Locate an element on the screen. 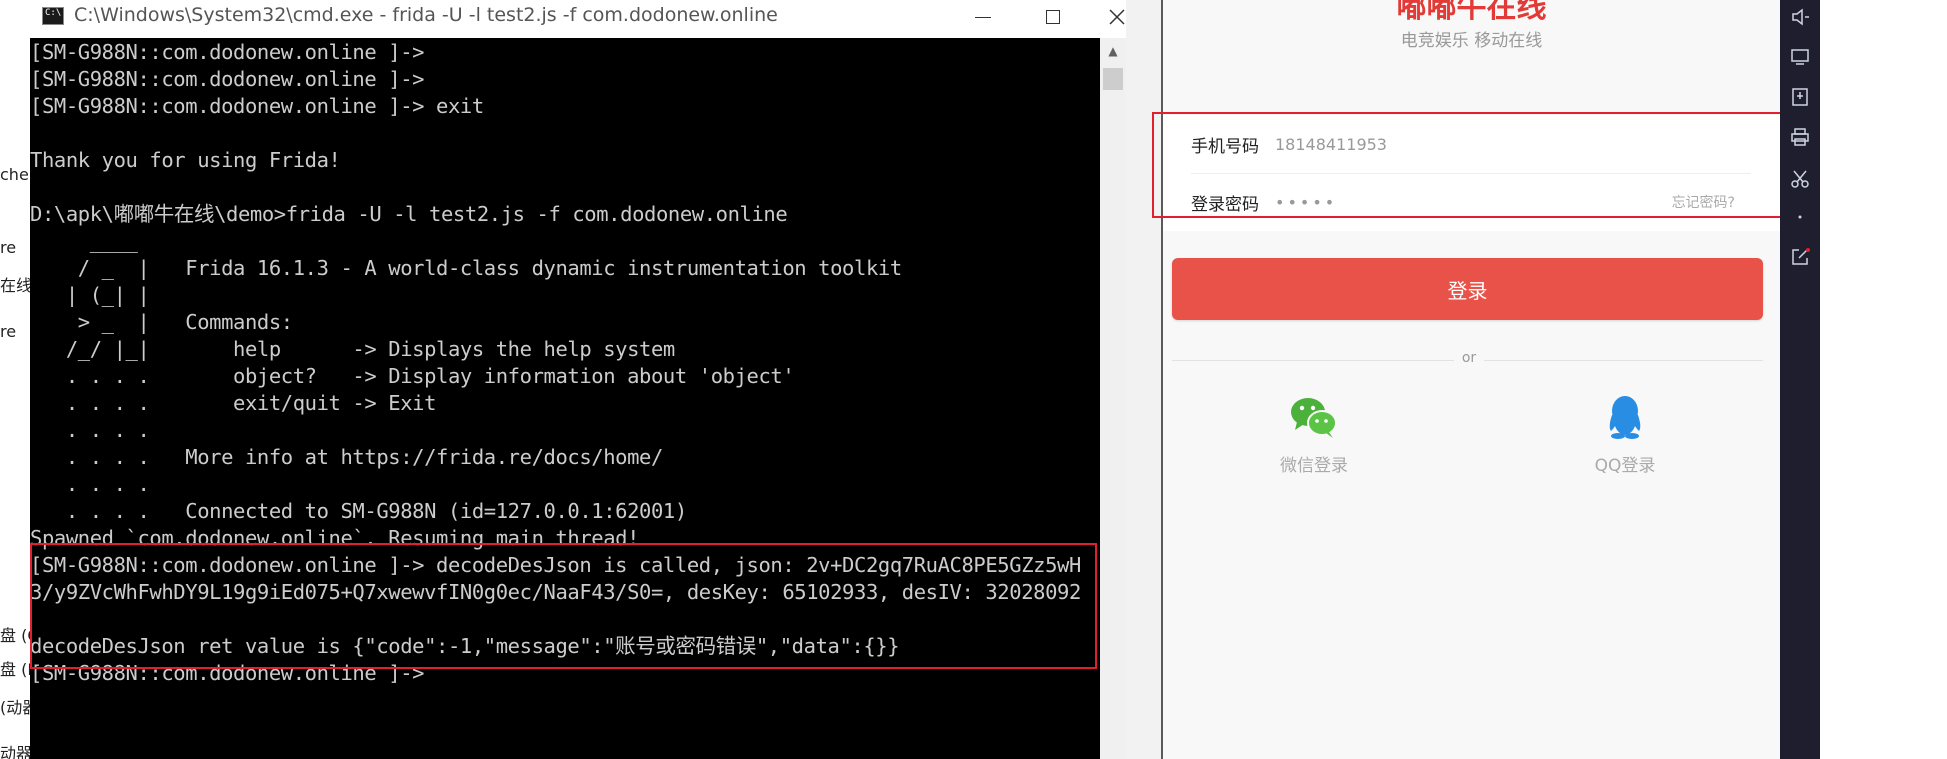  qq-login-button: QQ登录 is located at coordinates (1625, 435).